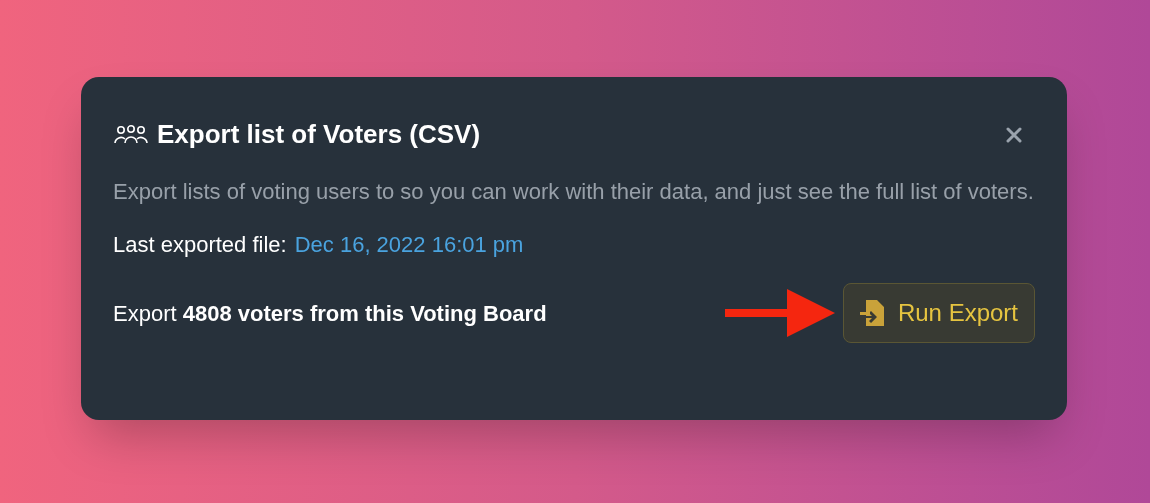 This screenshot has height=503, width=1150. I want to click on file-import-icon, so click(872, 313).